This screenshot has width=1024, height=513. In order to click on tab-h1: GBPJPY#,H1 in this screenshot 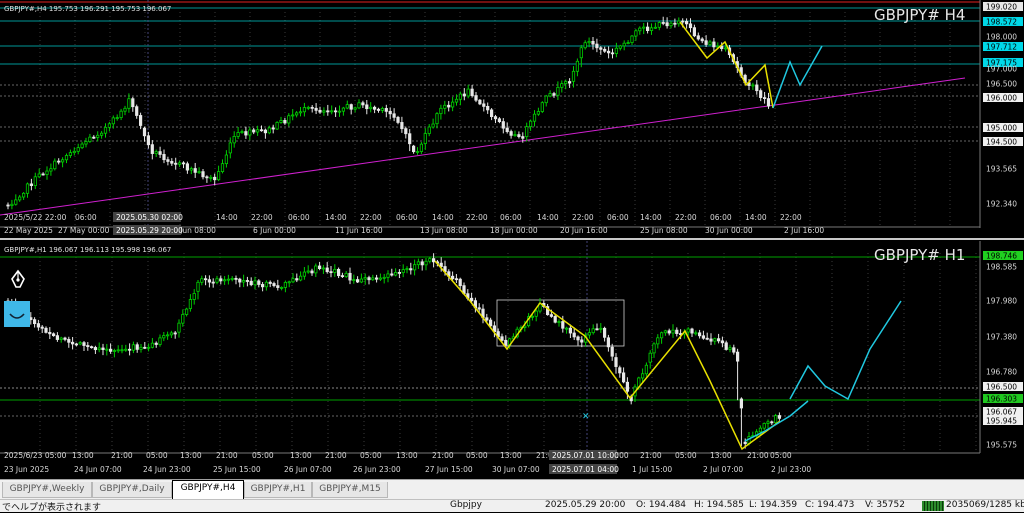, I will do `click(278, 490)`.